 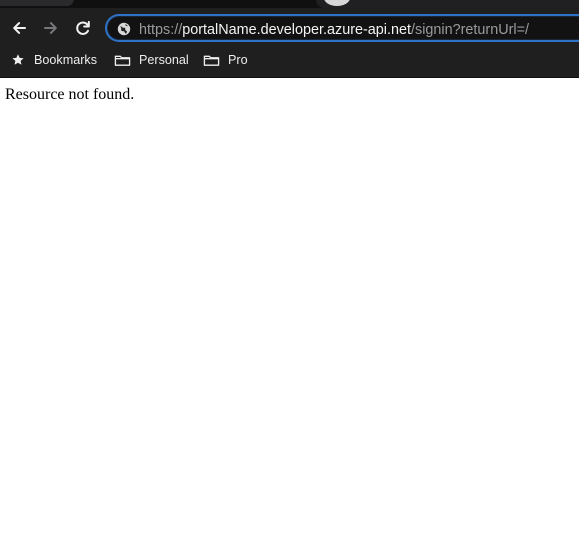 I want to click on reload-button, so click(x=83, y=28).